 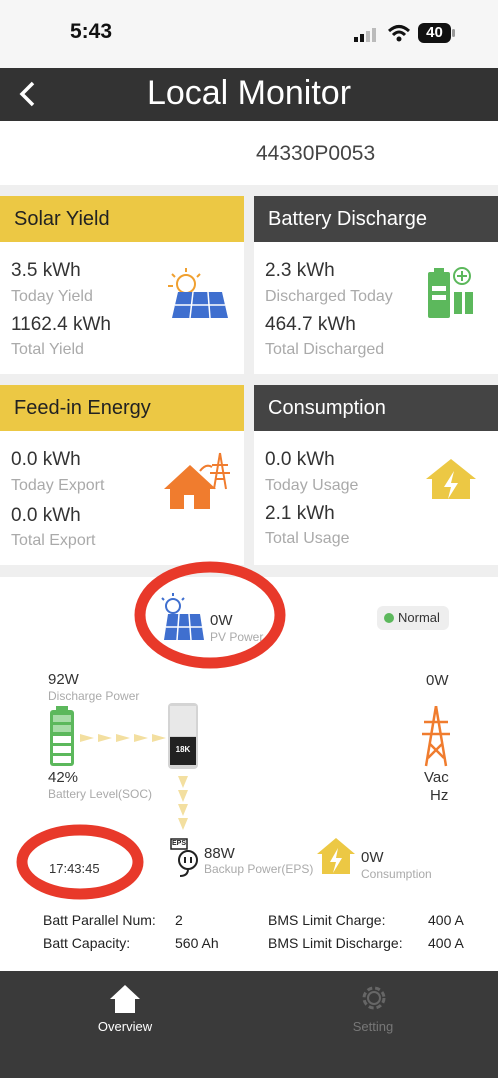 What do you see at coordinates (122, 219) in the screenshot?
I see `solar-yield-title: Solar Yield` at bounding box center [122, 219].